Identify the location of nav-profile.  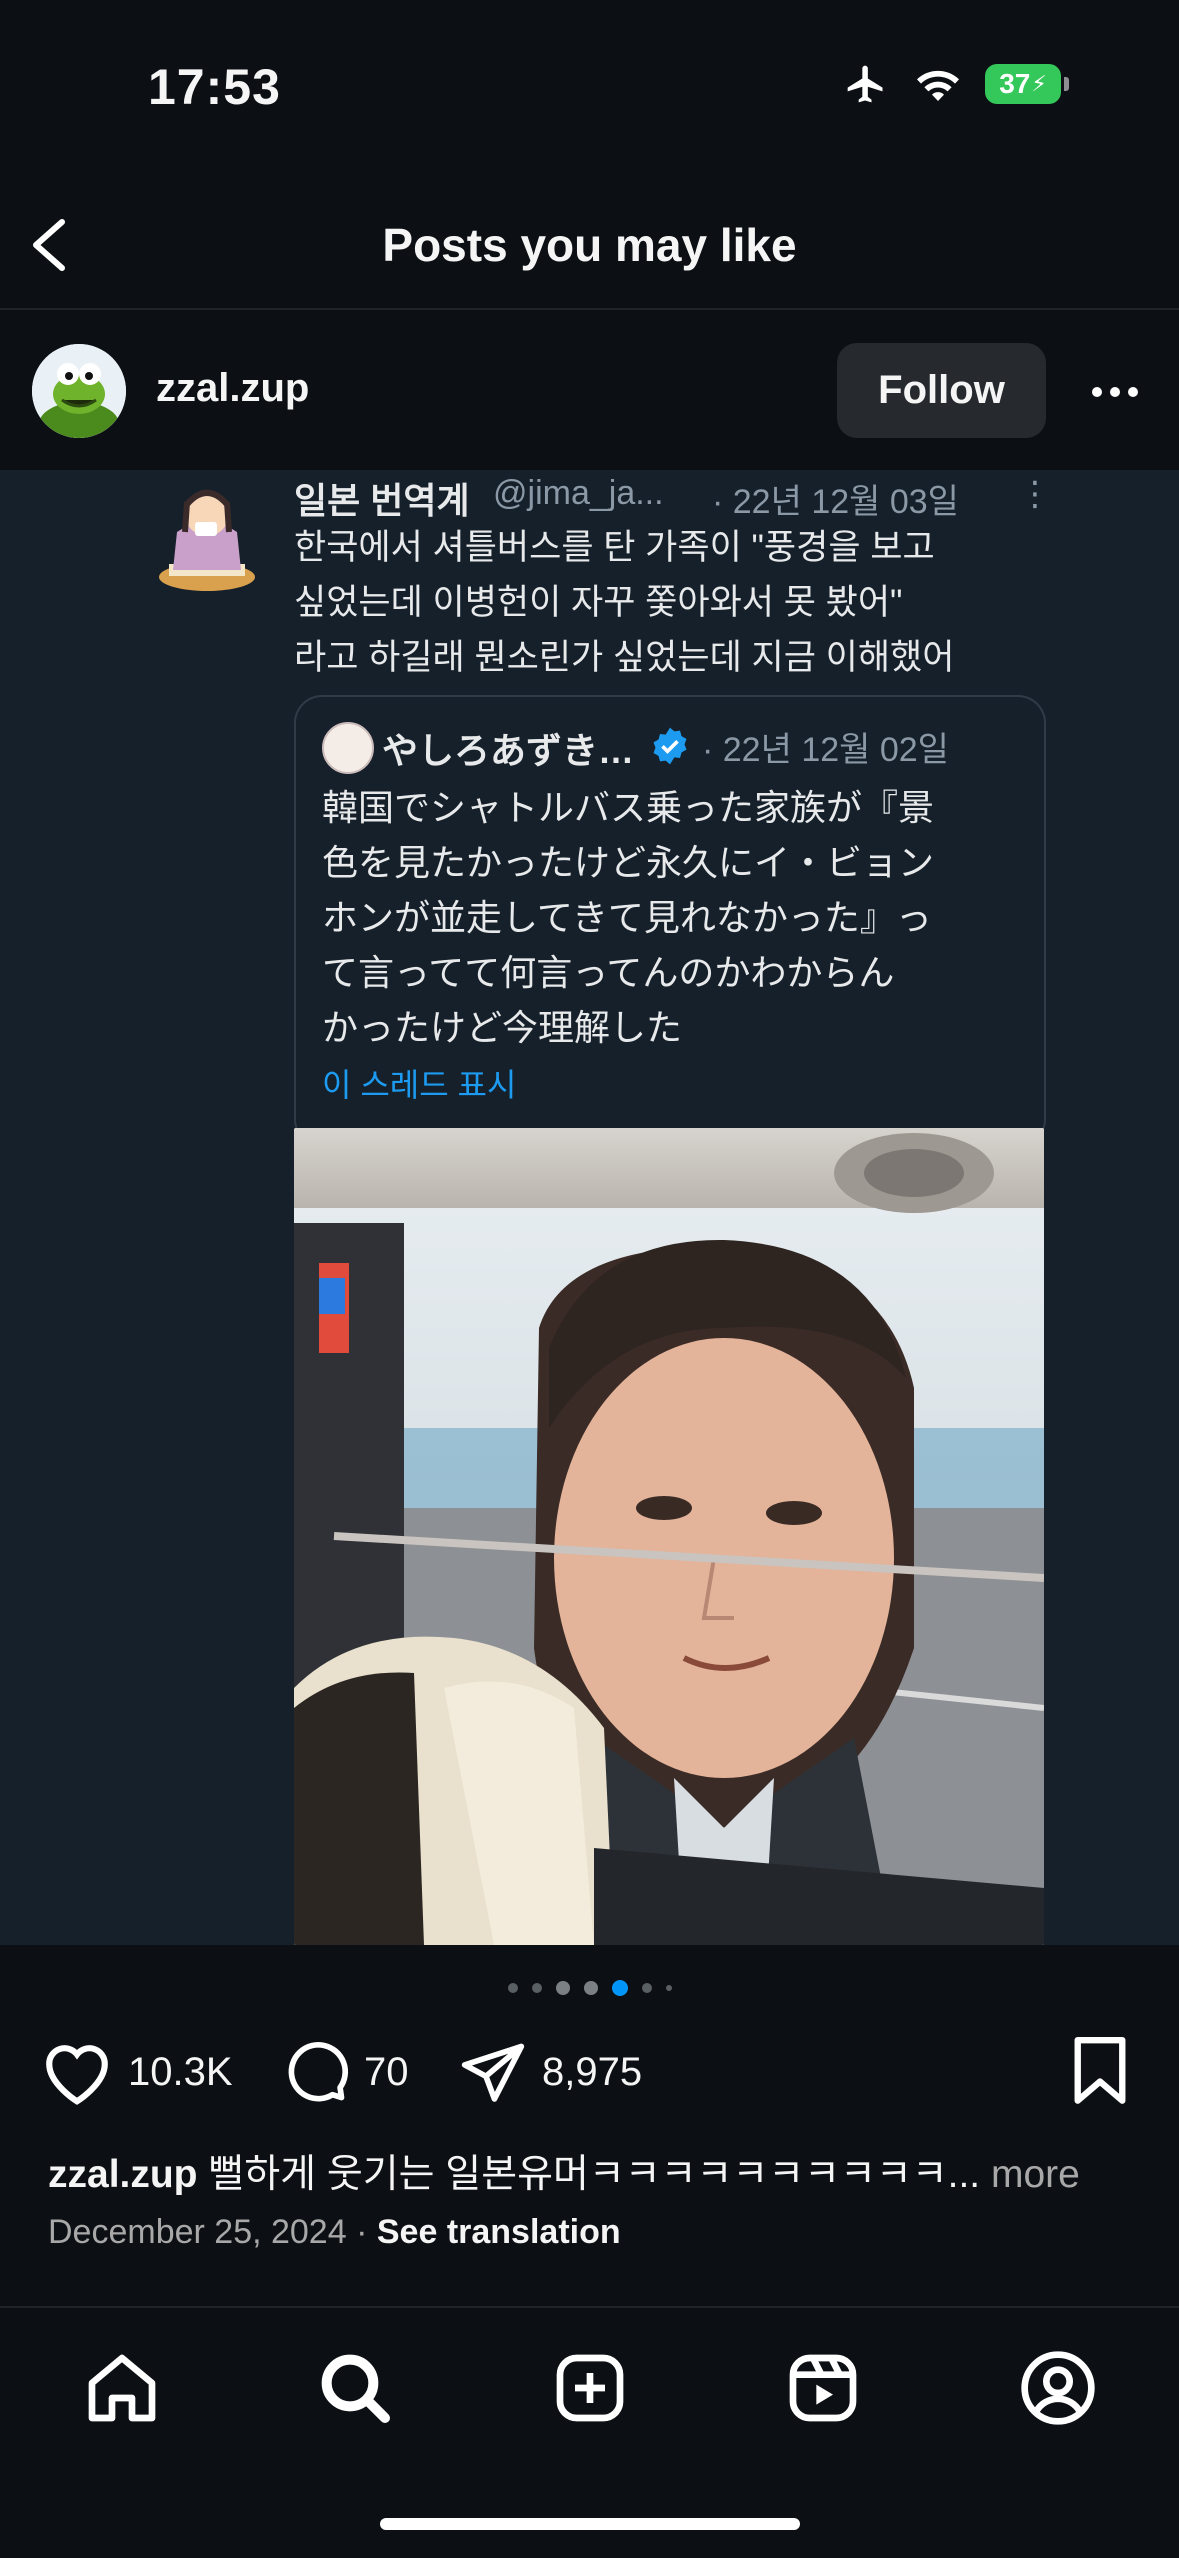
(1058, 2388).